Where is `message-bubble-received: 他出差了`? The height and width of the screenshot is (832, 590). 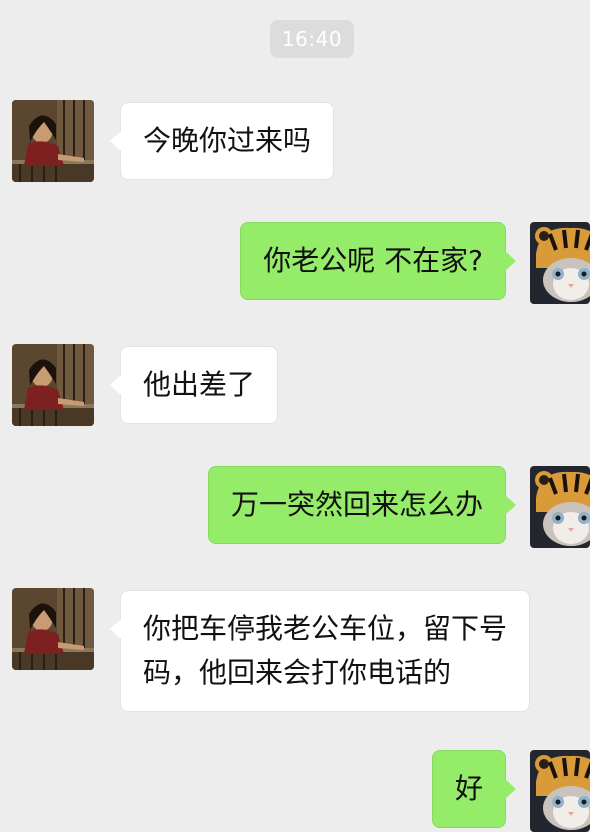
message-bubble-received: 他出差了 is located at coordinates (194, 385).